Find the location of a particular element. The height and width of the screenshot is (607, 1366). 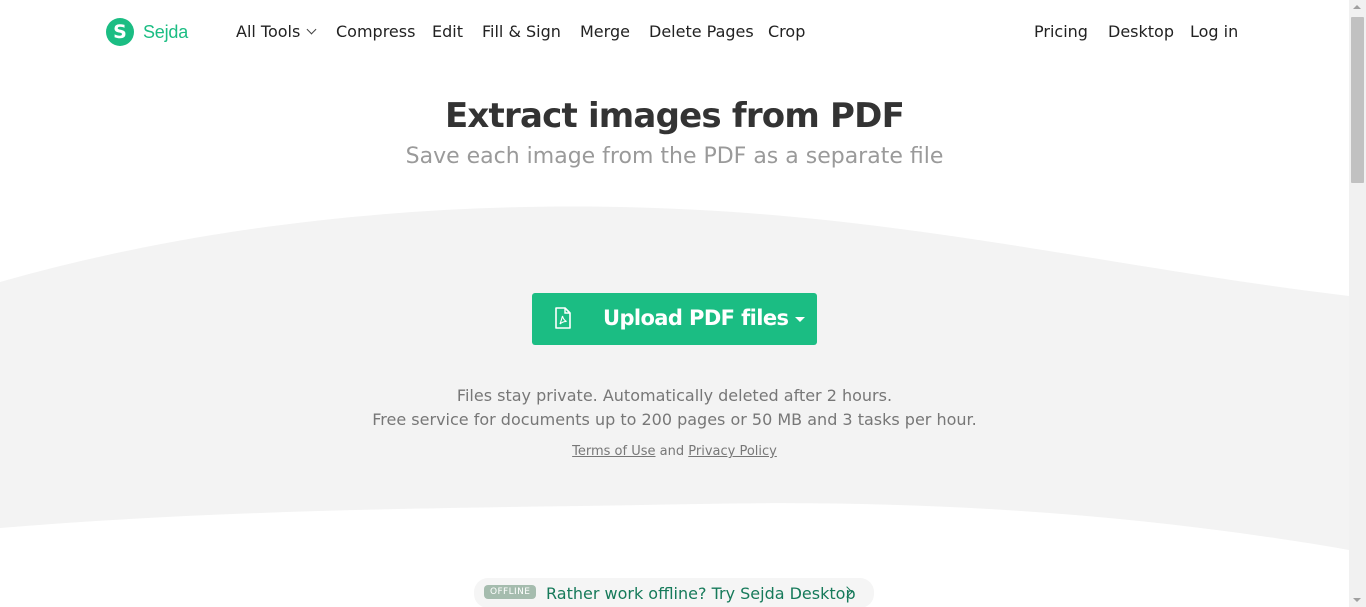

legal-links: Terms of Use and Privacy Policy is located at coordinates (674, 451).